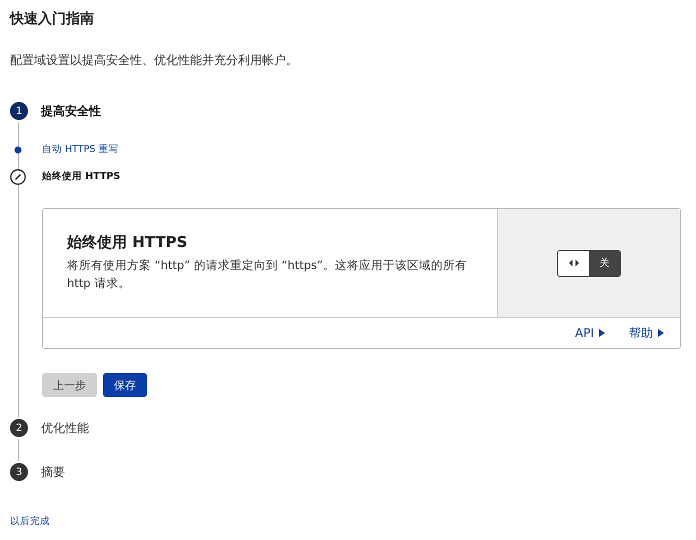  Describe the element at coordinates (71, 111) in the screenshot. I see `step-label: 提高安全性` at that location.